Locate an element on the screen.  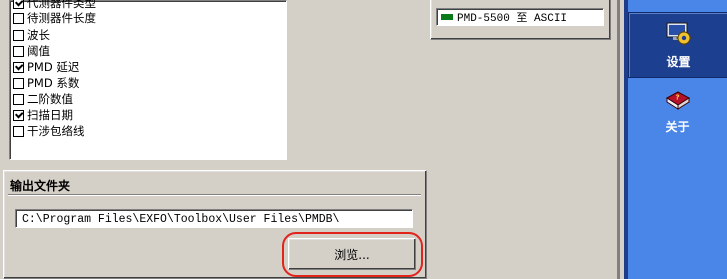
nav-settings-button: 设置 is located at coordinates (677, 45).